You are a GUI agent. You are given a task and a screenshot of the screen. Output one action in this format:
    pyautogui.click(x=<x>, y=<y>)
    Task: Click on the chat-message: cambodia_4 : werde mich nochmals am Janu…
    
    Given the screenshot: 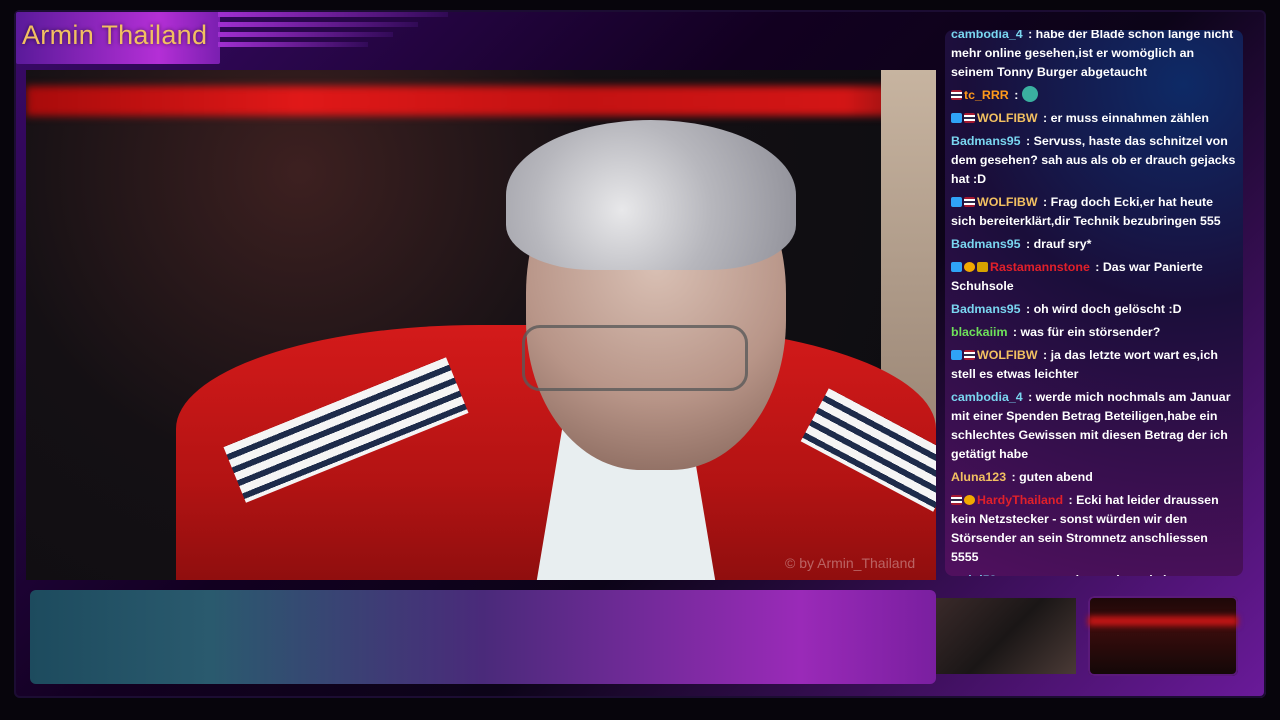 What is the action you would take?
    pyautogui.click(x=1094, y=426)
    